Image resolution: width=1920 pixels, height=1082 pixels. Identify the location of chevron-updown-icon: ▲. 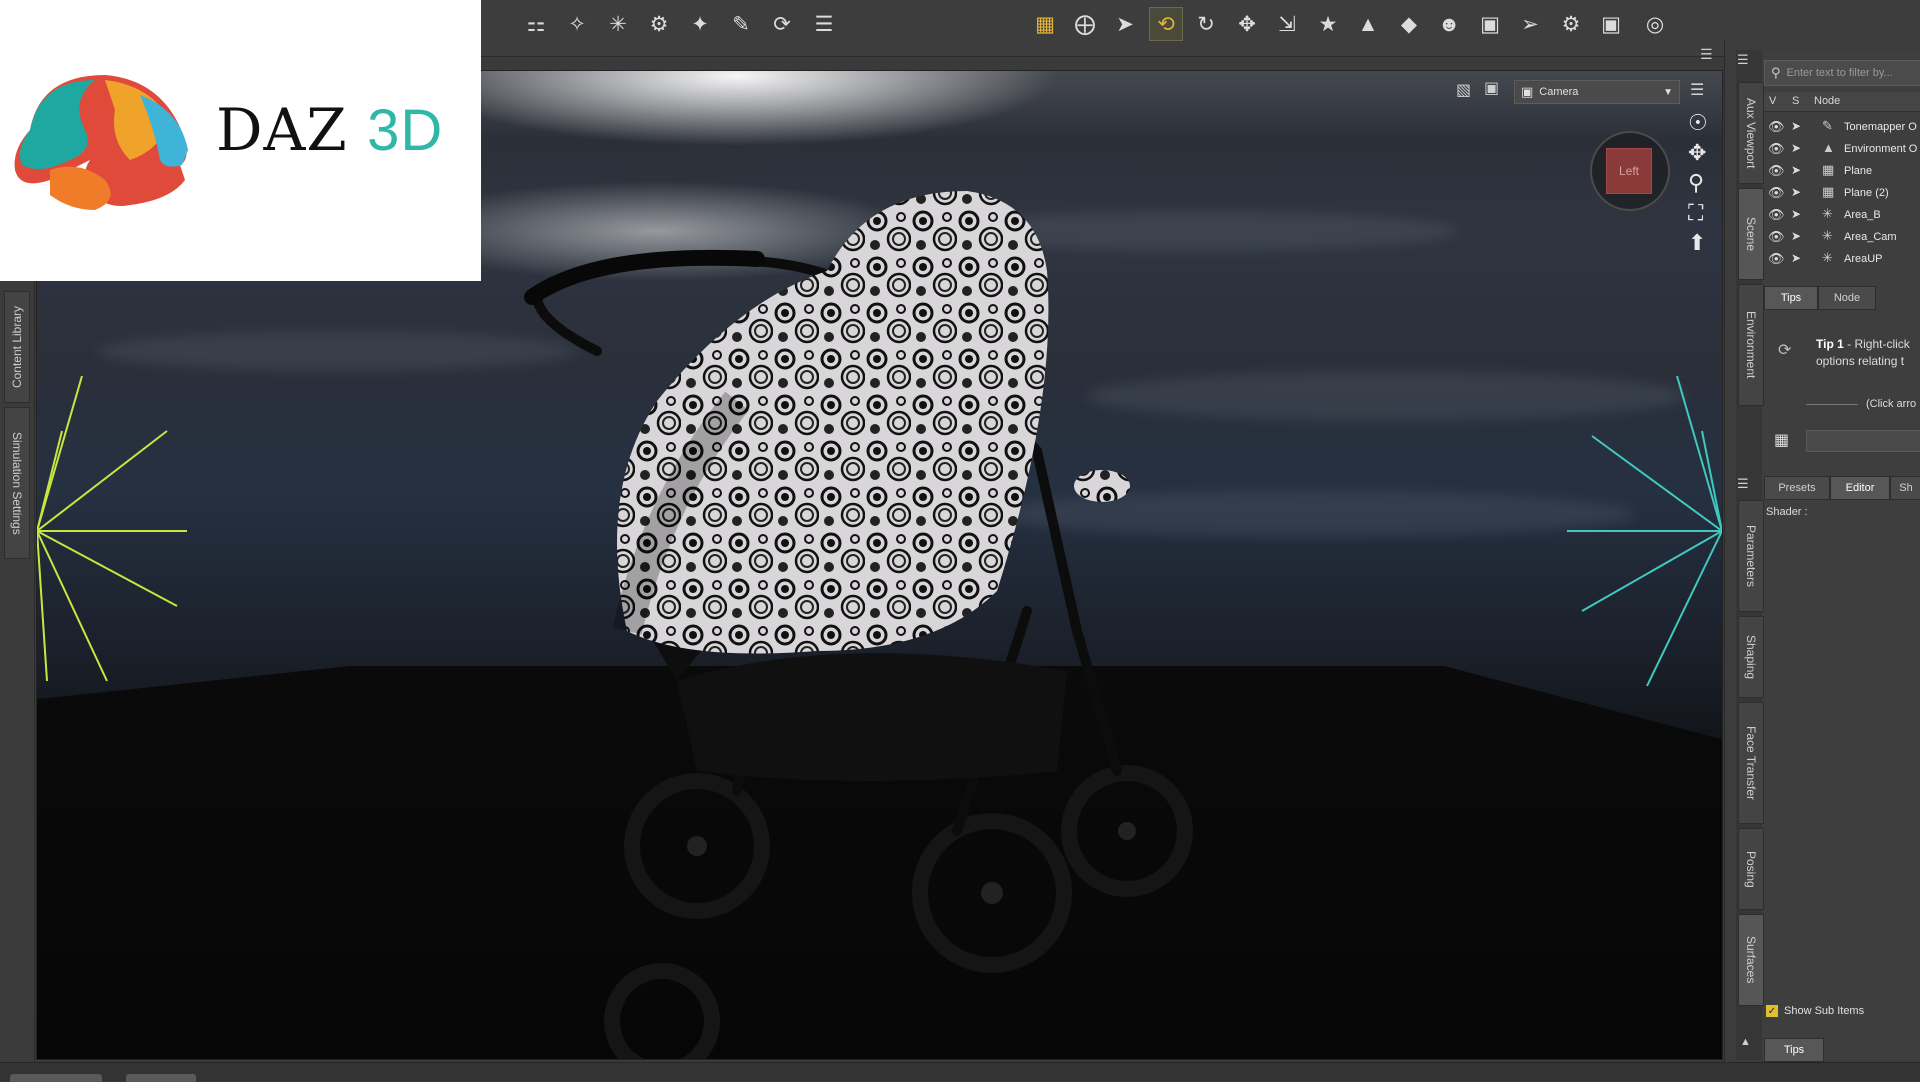
(1745, 1042).